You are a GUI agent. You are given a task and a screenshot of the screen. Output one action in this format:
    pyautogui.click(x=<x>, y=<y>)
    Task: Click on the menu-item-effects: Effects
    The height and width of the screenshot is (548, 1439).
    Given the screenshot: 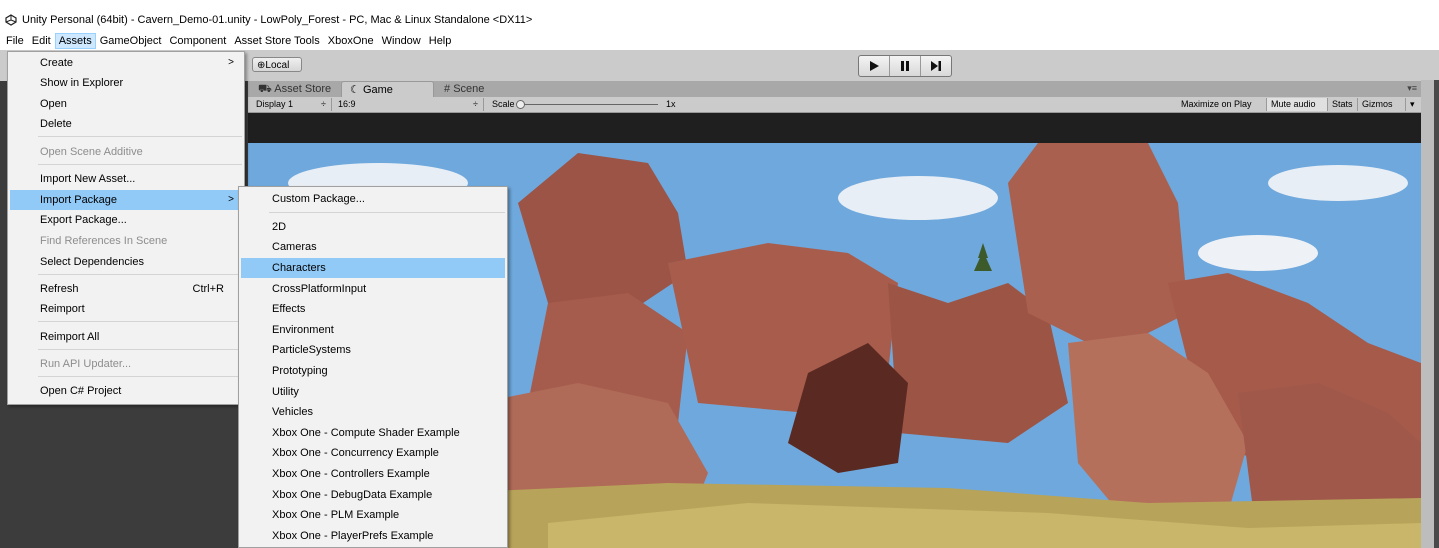 What is the action you would take?
    pyautogui.click(x=373, y=309)
    